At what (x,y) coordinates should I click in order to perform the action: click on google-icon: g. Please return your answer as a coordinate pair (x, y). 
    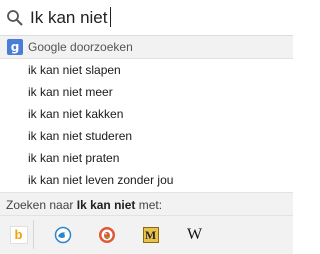
    Looking at the image, I should click on (15, 47).